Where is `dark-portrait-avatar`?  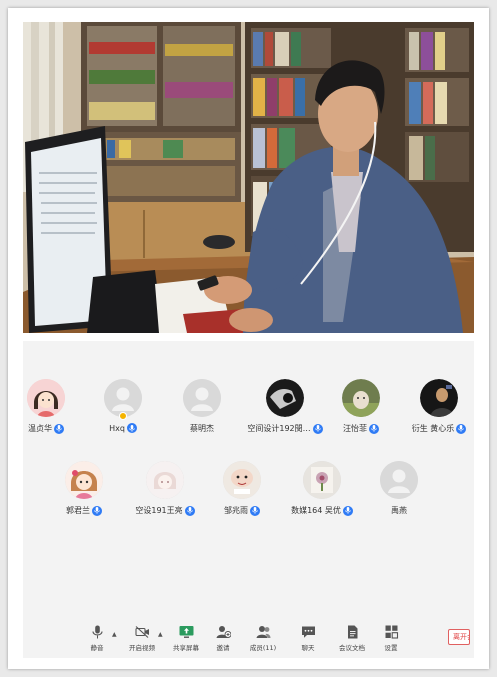 dark-portrait-avatar is located at coordinates (439, 398).